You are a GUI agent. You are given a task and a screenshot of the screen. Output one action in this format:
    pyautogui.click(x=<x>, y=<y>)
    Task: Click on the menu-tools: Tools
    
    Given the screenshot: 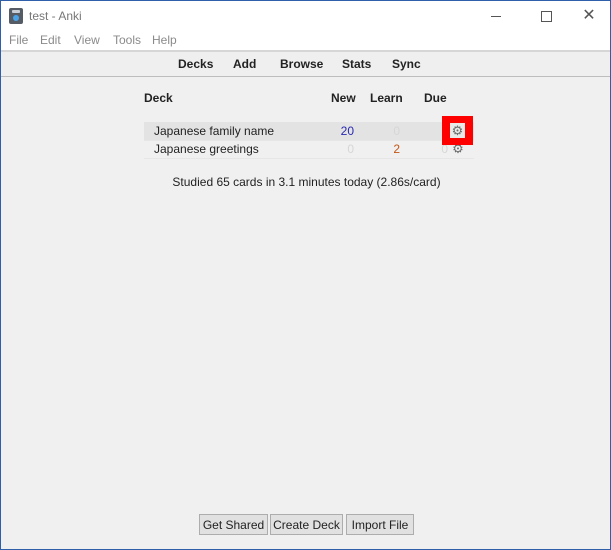 What is the action you would take?
    pyautogui.click(x=127, y=40)
    